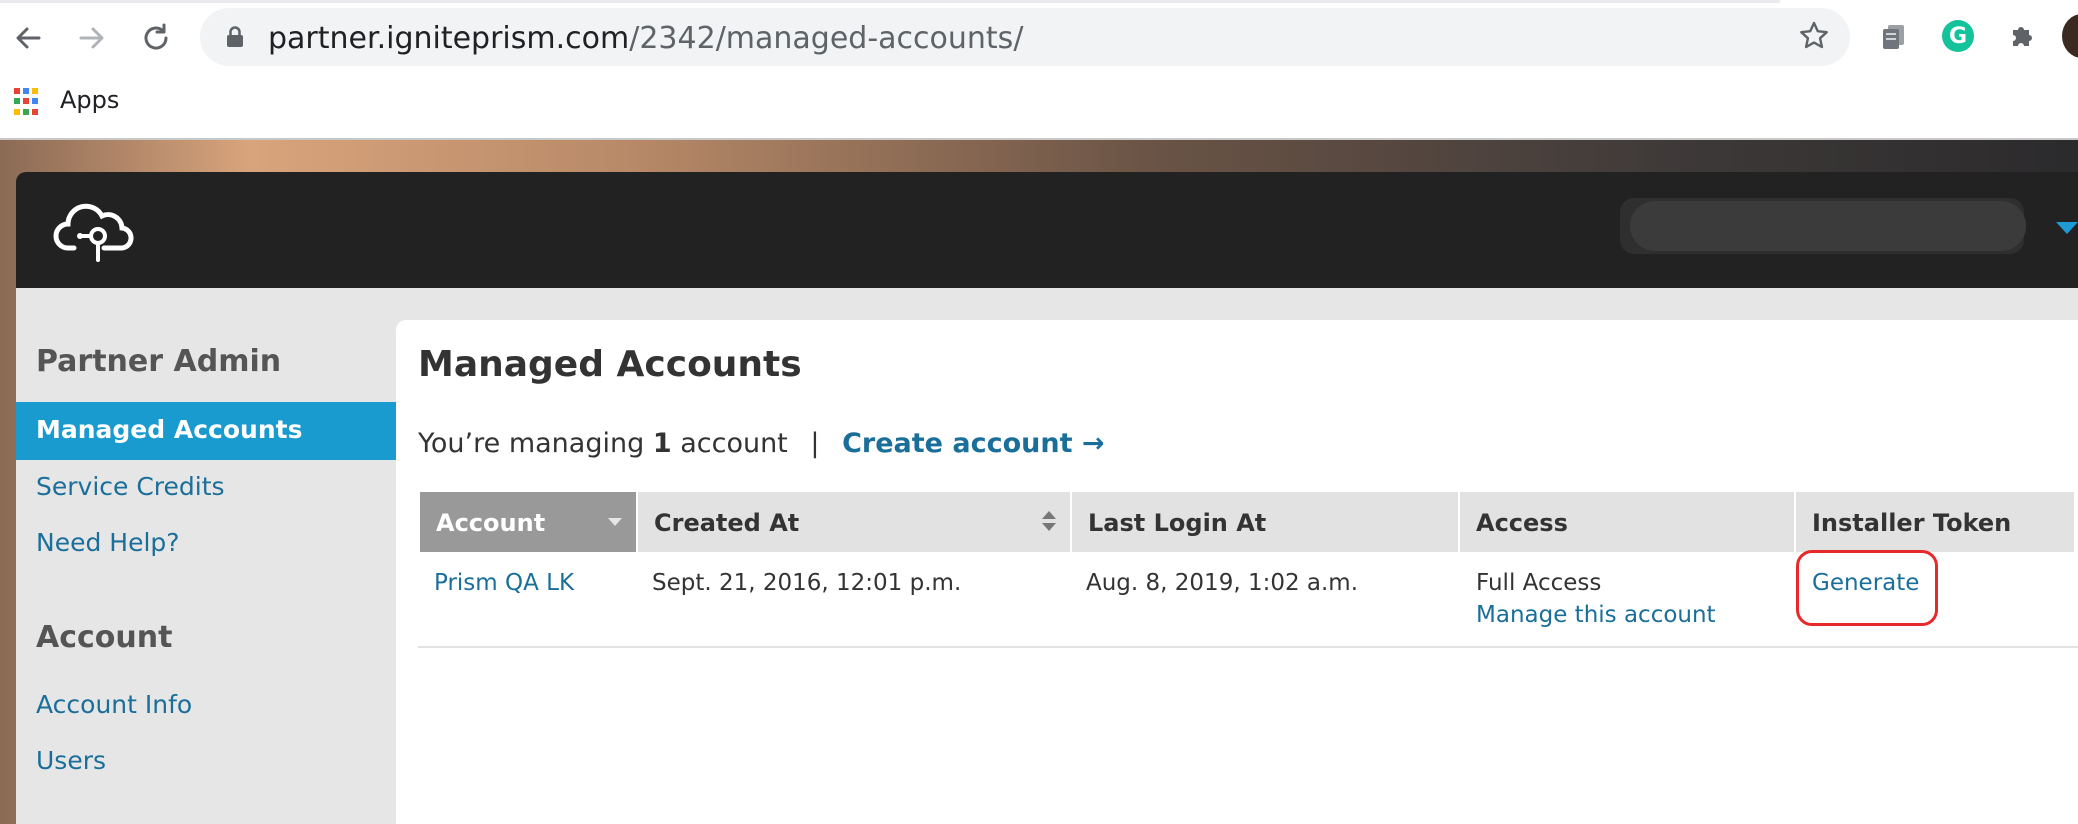 Image resolution: width=2078 pixels, height=824 pixels. Describe the element at coordinates (807, 583) in the screenshot. I see `created-at-value: Sept. 21, 2016, 12:01 p.m.` at that location.